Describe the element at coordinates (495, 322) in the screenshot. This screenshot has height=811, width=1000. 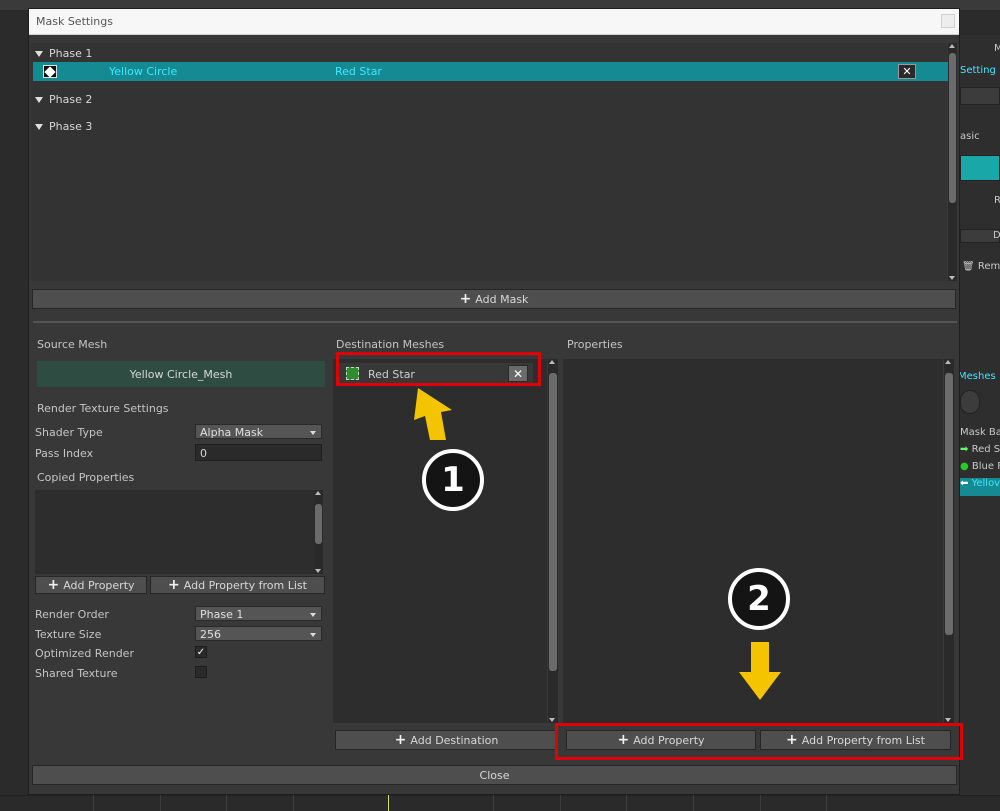
I see `section-divider` at that location.